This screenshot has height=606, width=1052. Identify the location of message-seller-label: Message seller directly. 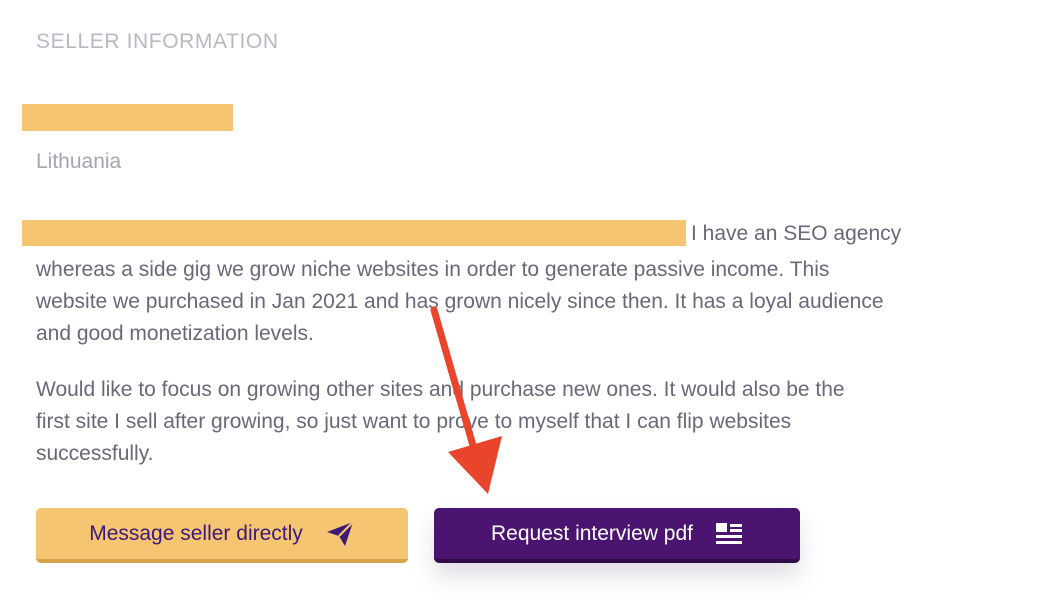
(196, 533).